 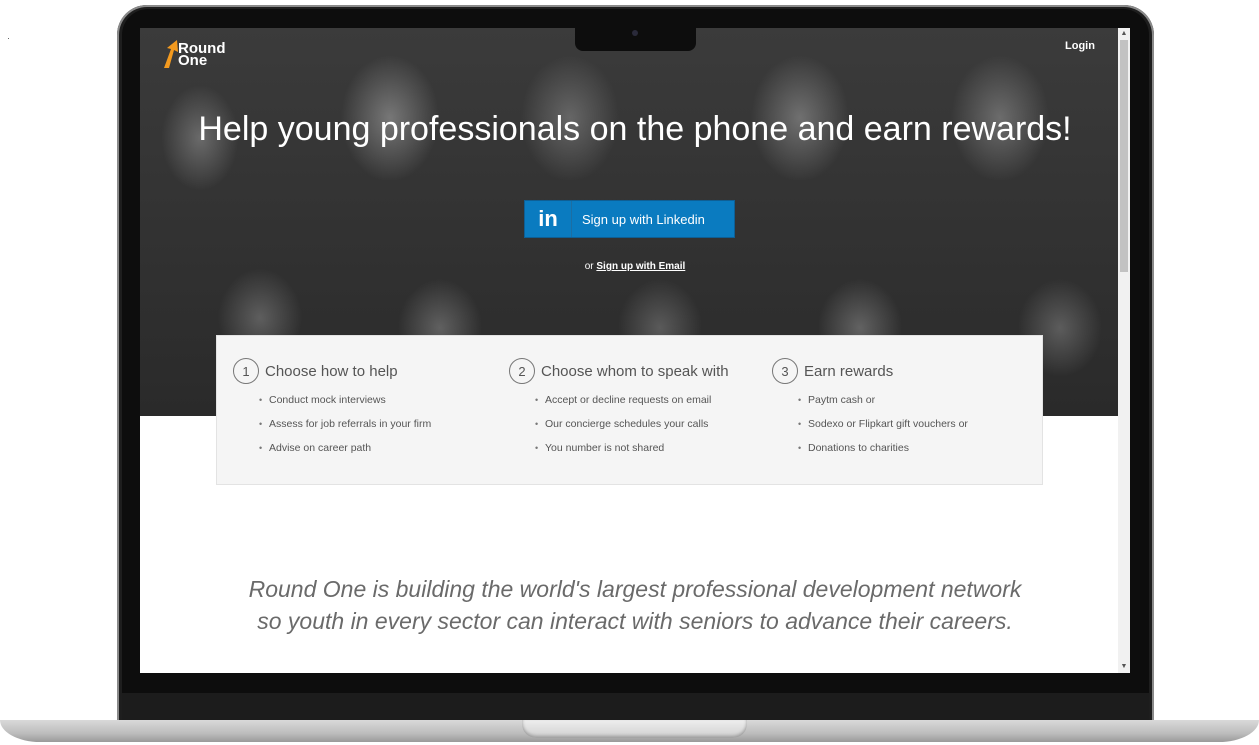 I want to click on list-item: Accept or decline requests on email, so click(x=632, y=406).